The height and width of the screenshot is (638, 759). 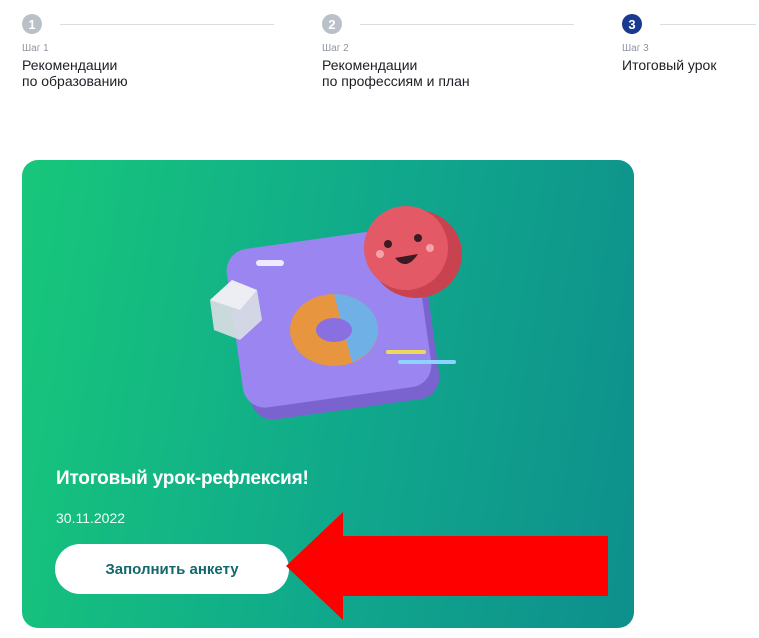 What do you see at coordinates (172, 569) in the screenshot?
I see `fill-form-button: Заполнить анкету` at bounding box center [172, 569].